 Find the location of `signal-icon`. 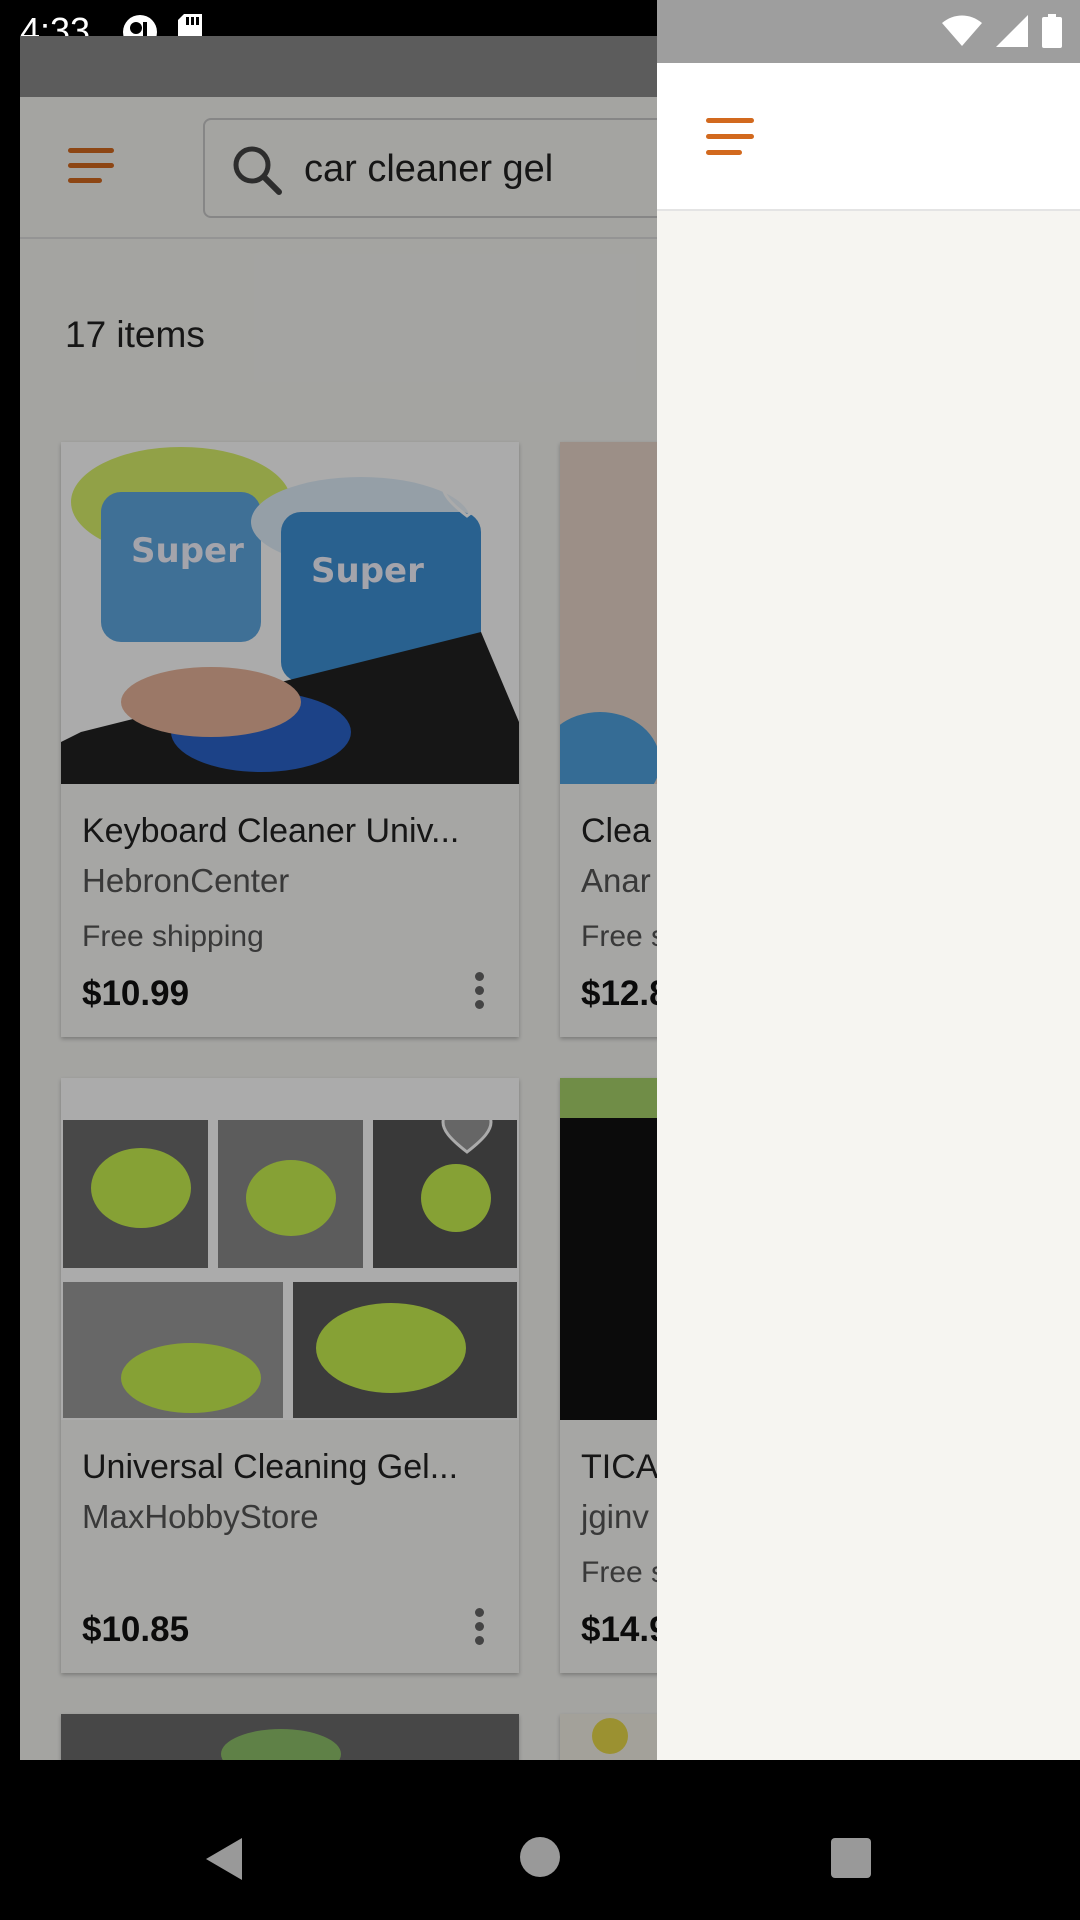

signal-icon is located at coordinates (1012, 31).